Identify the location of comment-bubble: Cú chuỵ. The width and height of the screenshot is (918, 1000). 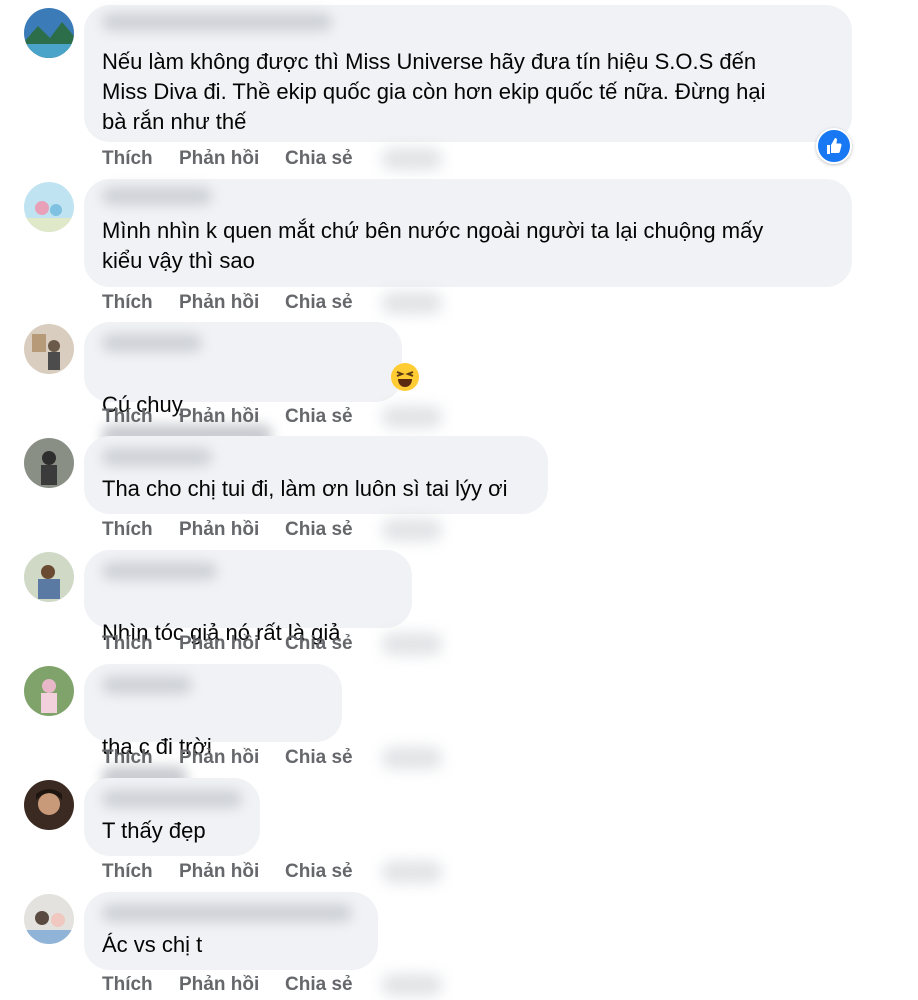
(243, 385).